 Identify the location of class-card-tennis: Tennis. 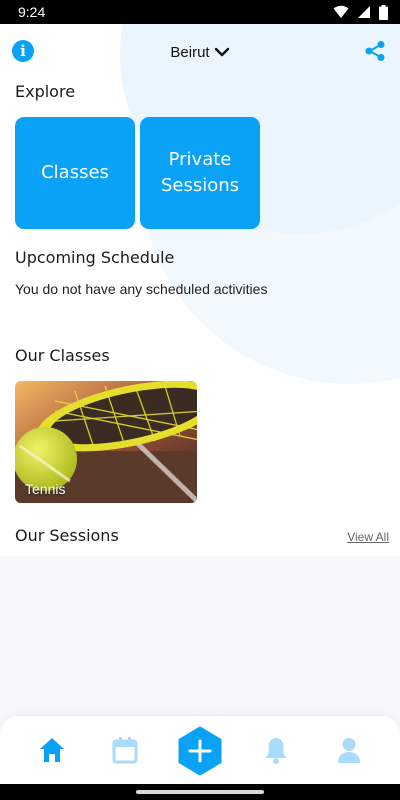
(106, 442).